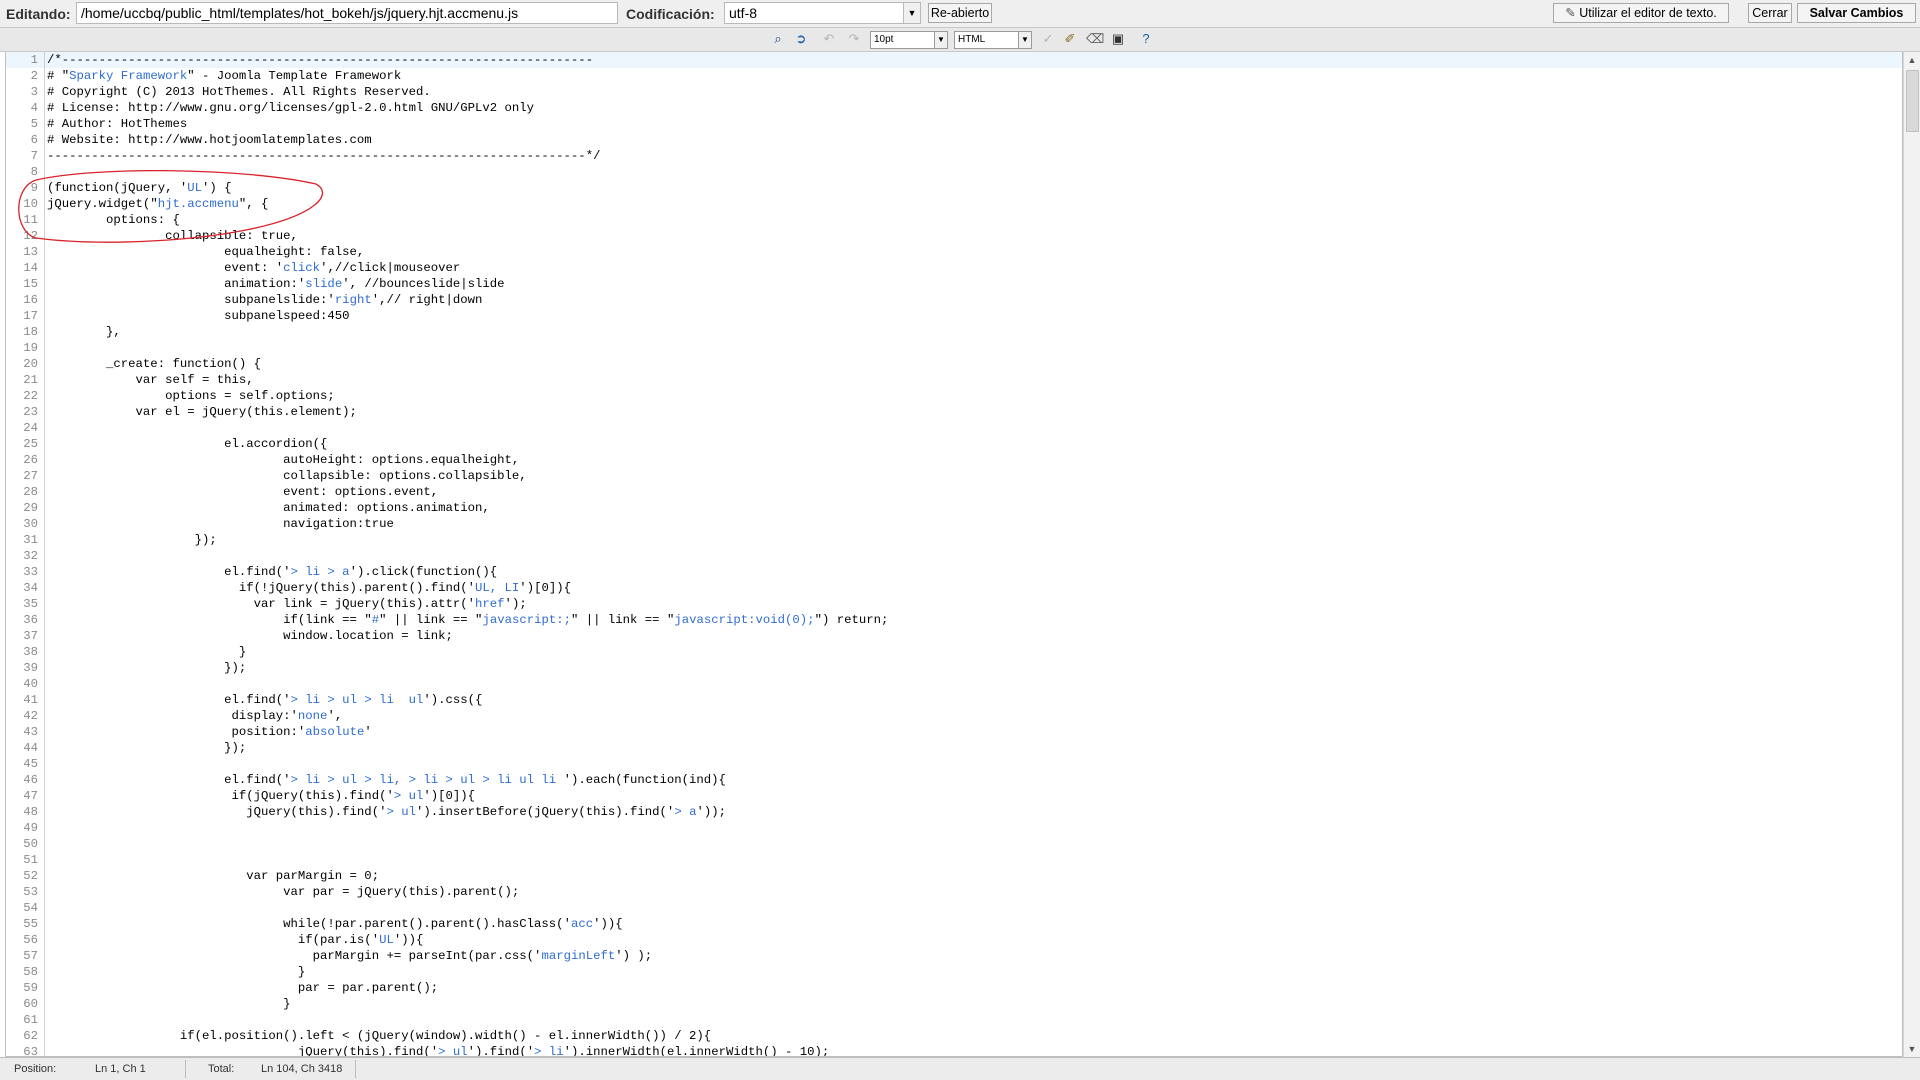  What do you see at coordinates (38, 14) in the screenshot?
I see `editing-label: Editando:` at bounding box center [38, 14].